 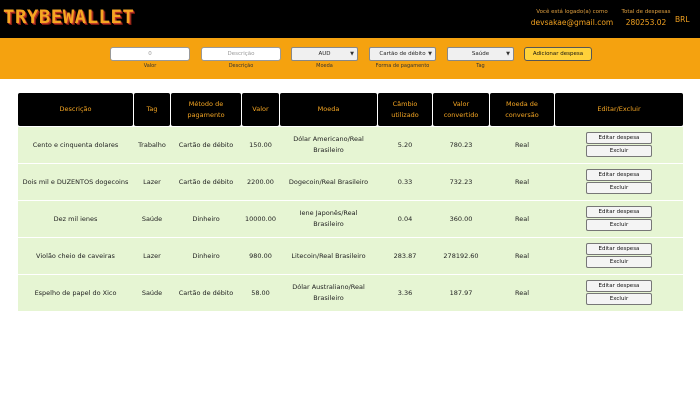 I want to click on cell-converted: 780.23, so click(x=461, y=144).